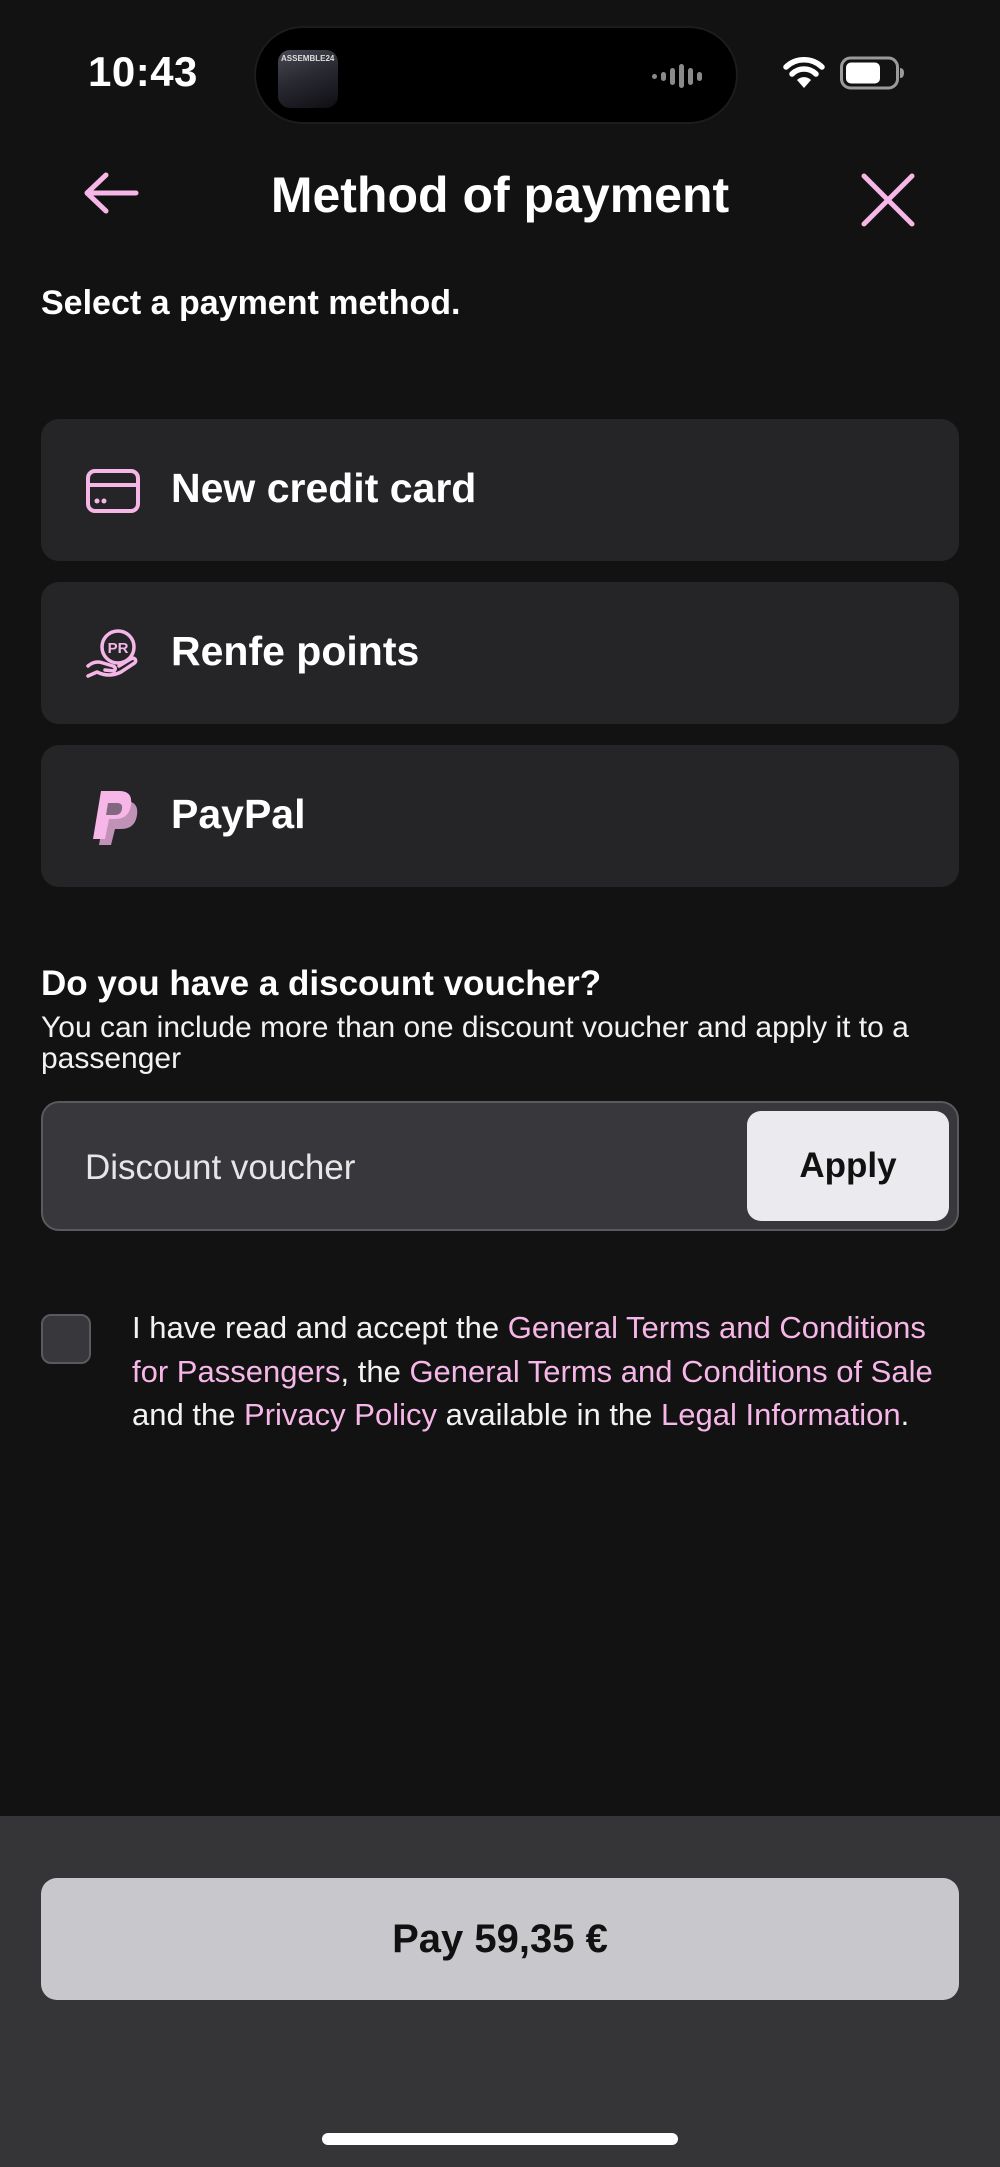 This screenshot has width=1000, height=2167. What do you see at coordinates (888, 200) in the screenshot?
I see `close-icon` at bounding box center [888, 200].